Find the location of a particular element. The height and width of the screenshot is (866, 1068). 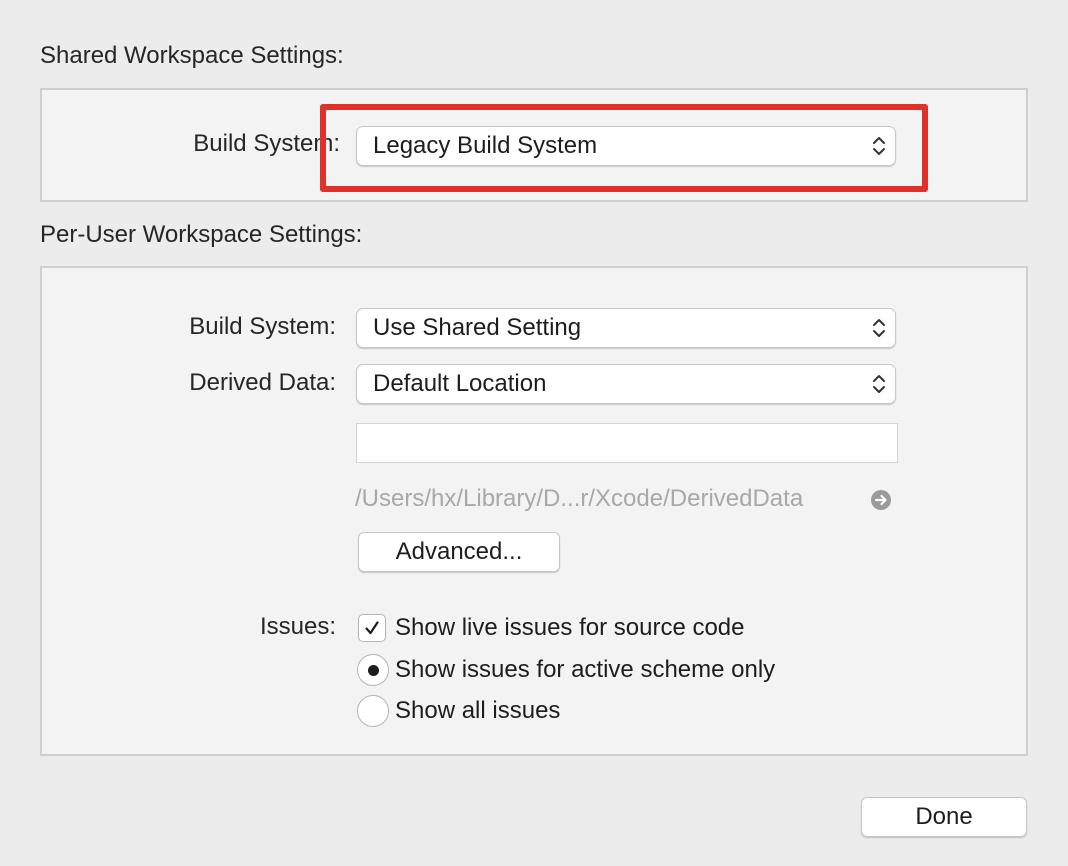

active-scheme-radio is located at coordinates (373, 670).